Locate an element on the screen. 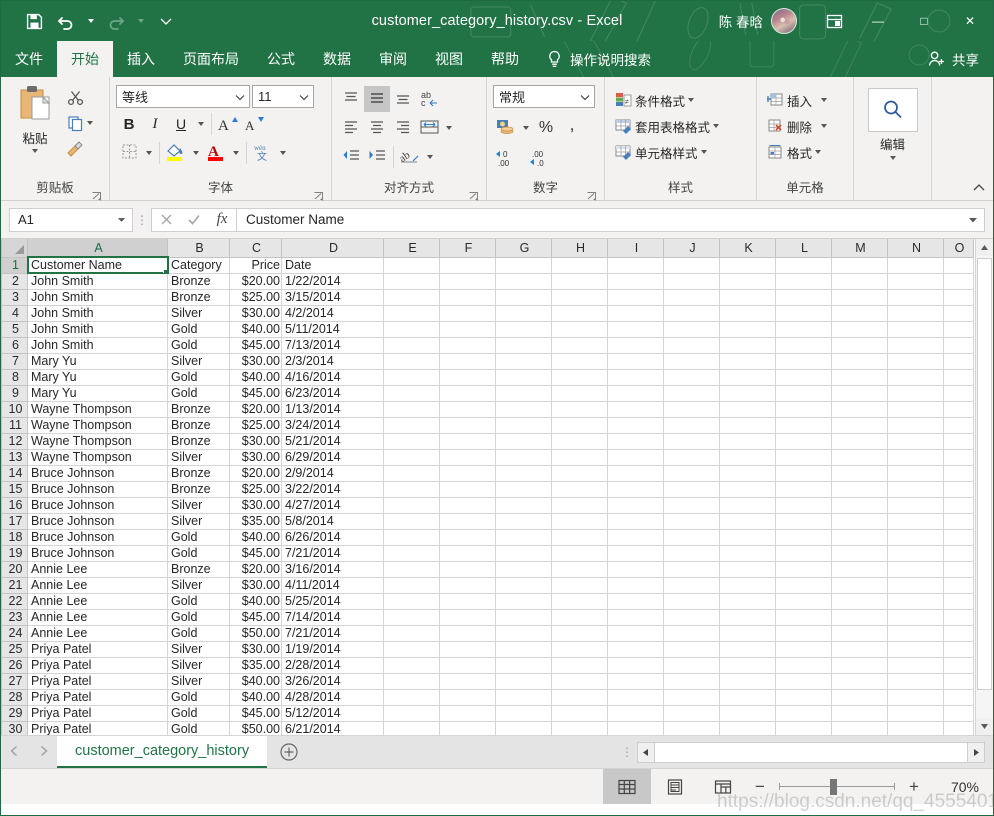 The width and height of the screenshot is (994, 816). cell-L29 is located at coordinates (803, 713).